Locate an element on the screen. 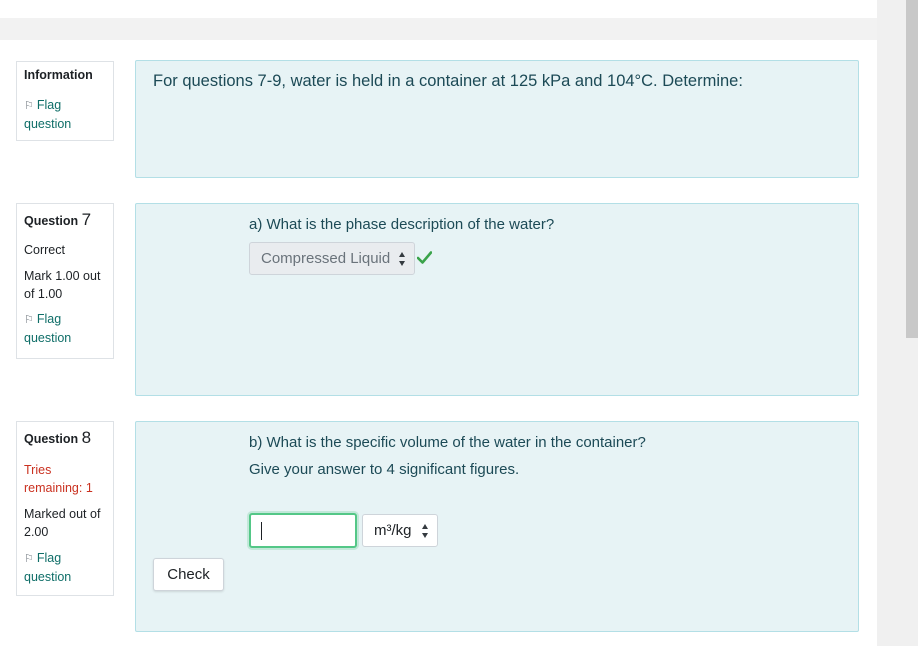  phase-select: Compressed Liquid is located at coordinates (332, 258).